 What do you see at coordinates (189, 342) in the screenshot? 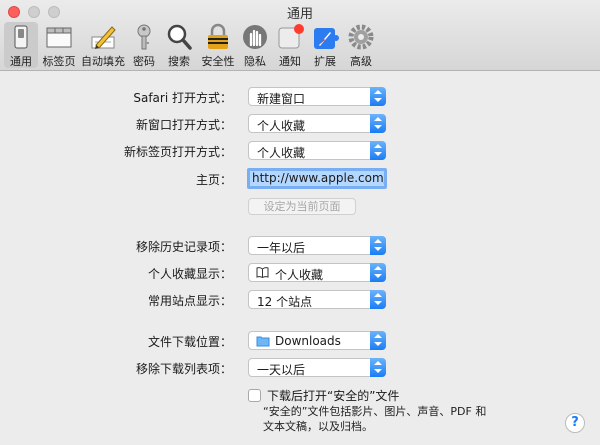
I see `download-location-label: 文件下载位置：` at bounding box center [189, 342].